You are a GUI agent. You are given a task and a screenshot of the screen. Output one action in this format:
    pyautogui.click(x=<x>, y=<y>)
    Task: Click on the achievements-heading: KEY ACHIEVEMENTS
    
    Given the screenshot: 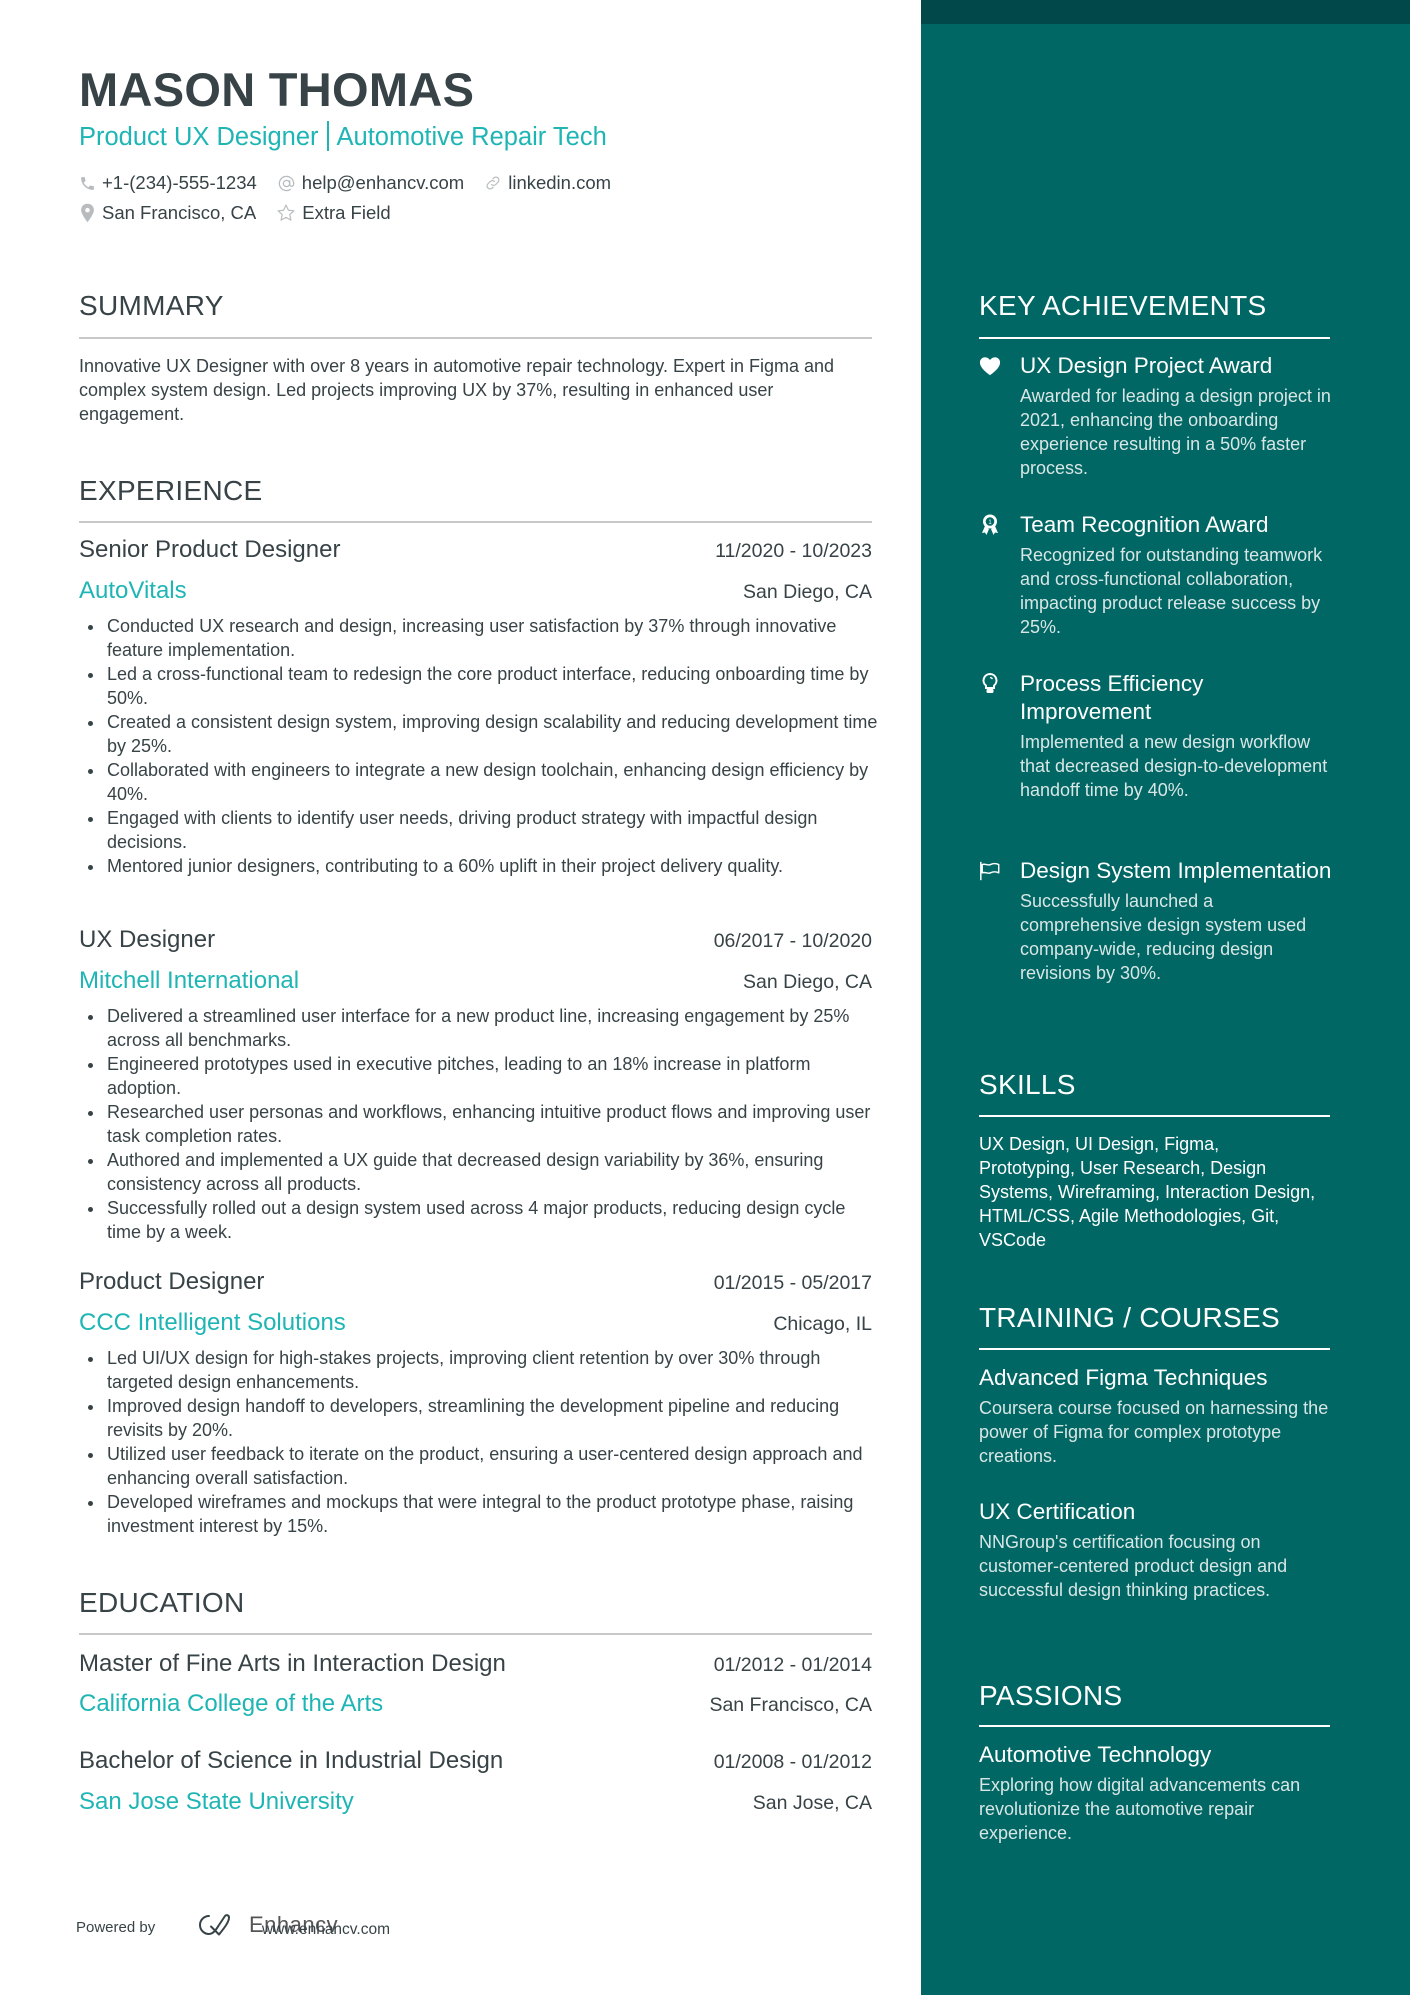 What is the action you would take?
    pyautogui.click(x=1123, y=305)
    